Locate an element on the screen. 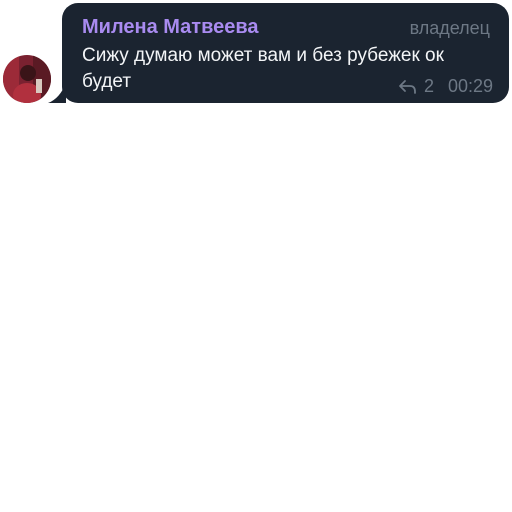  message-time: 00:29 is located at coordinates (470, 86).